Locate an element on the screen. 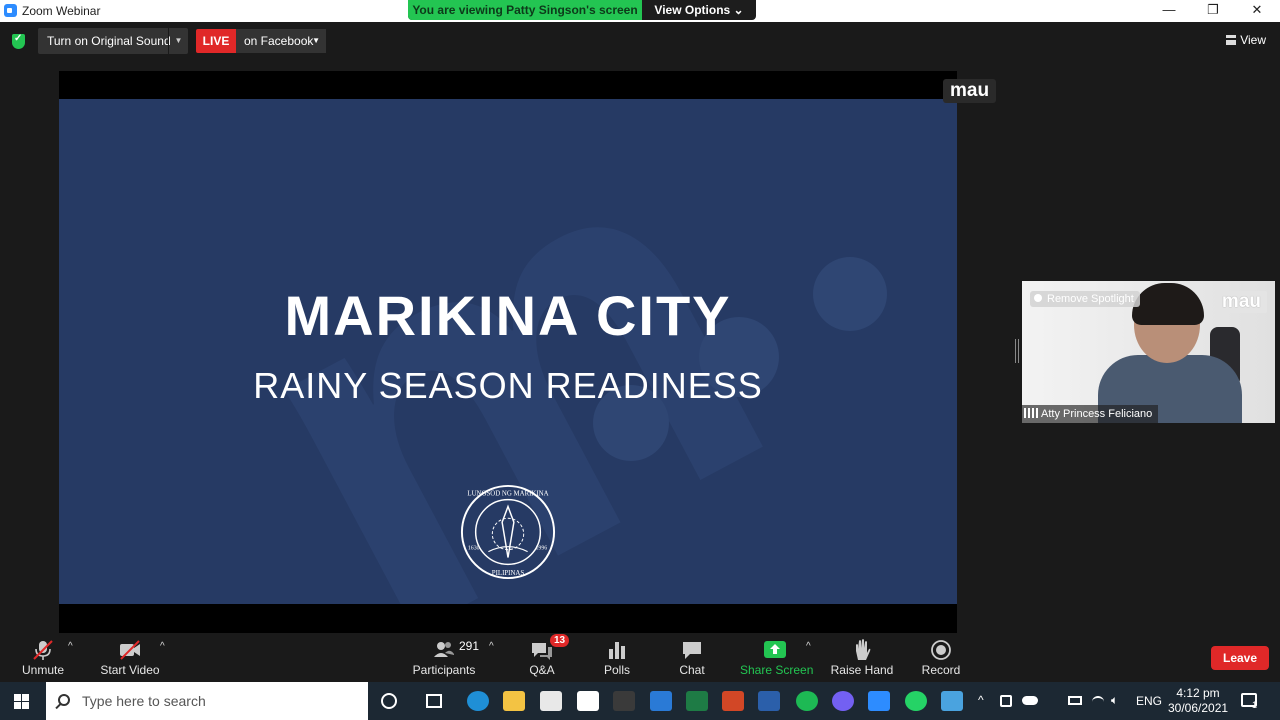 The width and height of the screenshot is (1280, 720). marikina-seal-icon: LUNGSOD NG MARIKINA PILIPINAS 1630 1996 is located at coordinates (508, 532).